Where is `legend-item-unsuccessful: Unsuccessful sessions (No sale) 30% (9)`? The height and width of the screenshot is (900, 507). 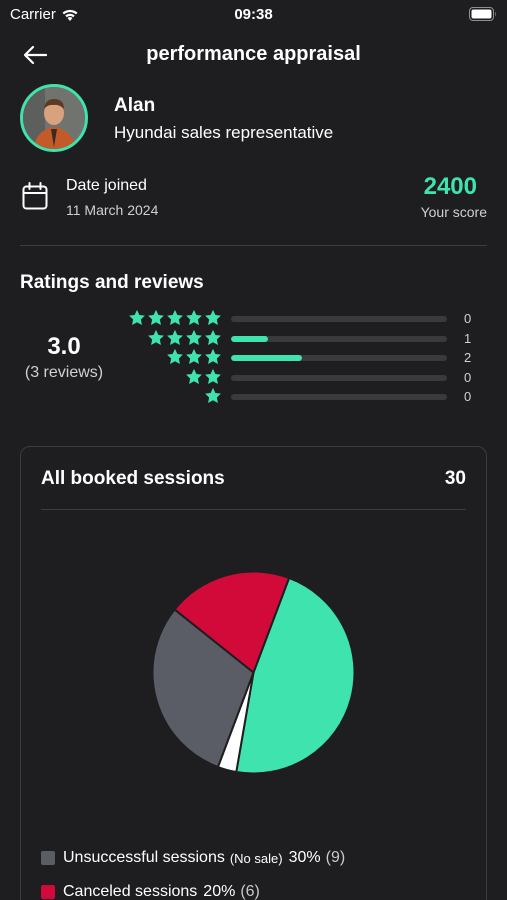
legend-item-unsuccessful: Unsuccessful sessions (No sale) 30% (9) is located at coordinates (193, 858).